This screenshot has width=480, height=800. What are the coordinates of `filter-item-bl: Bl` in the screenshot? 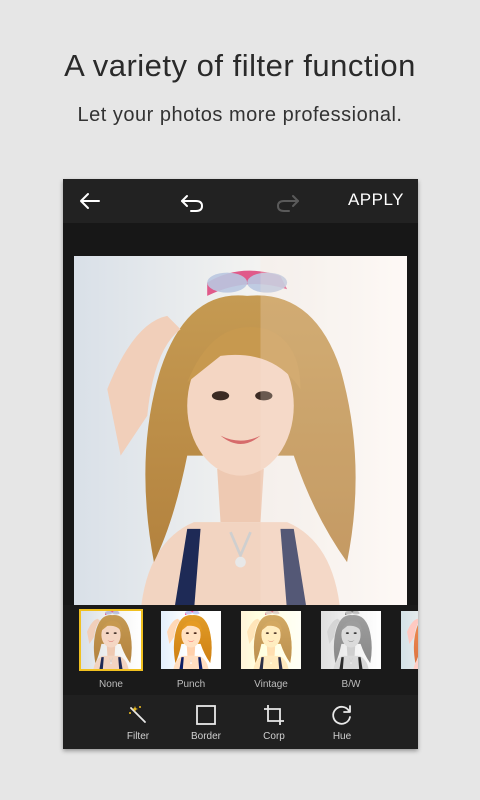 It's located at (408, 649).